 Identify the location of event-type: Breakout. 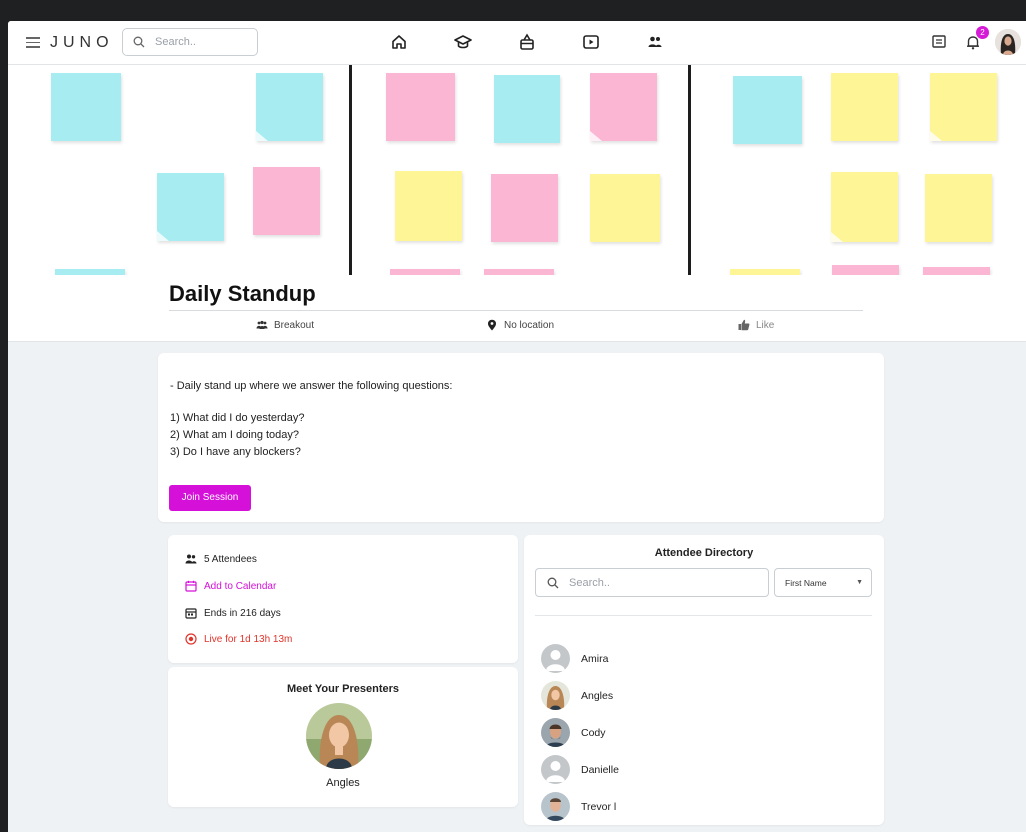
(285, 325).